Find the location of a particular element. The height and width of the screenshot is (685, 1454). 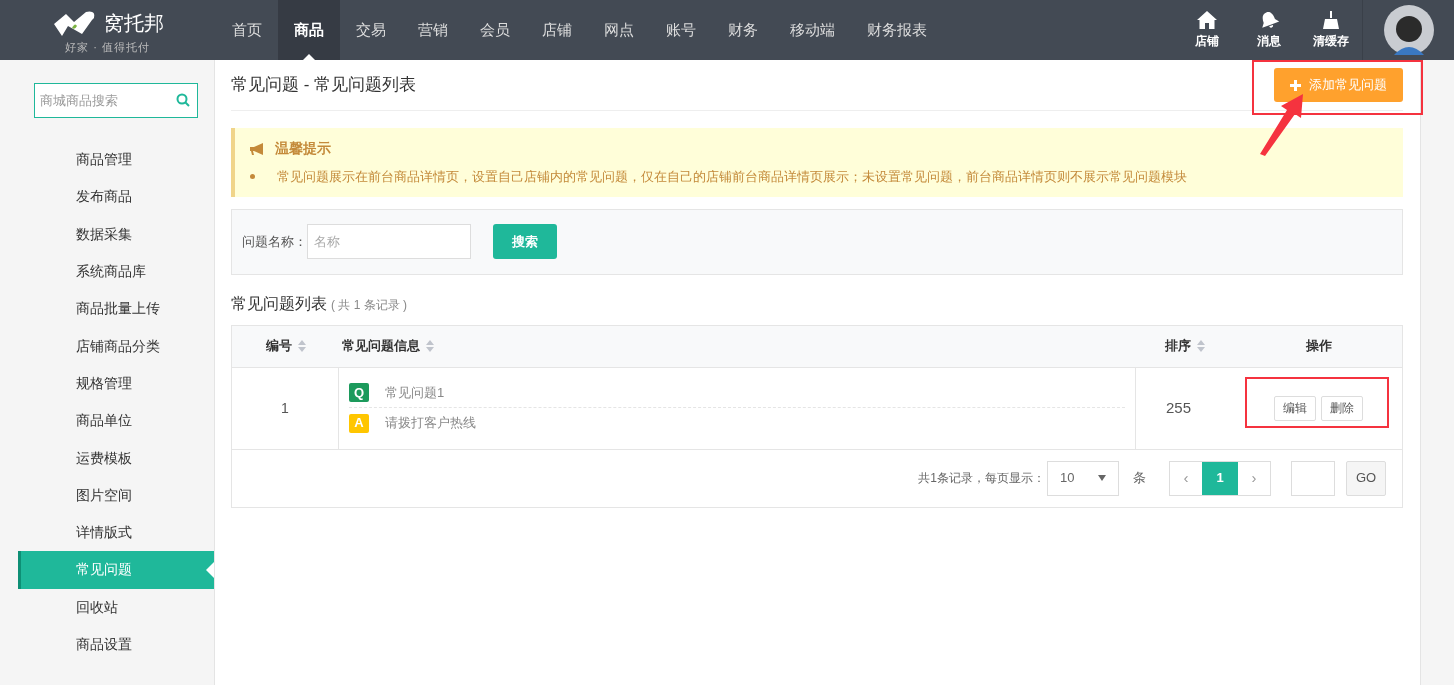

name-input: 名称 is located at coordinates (389, 241).